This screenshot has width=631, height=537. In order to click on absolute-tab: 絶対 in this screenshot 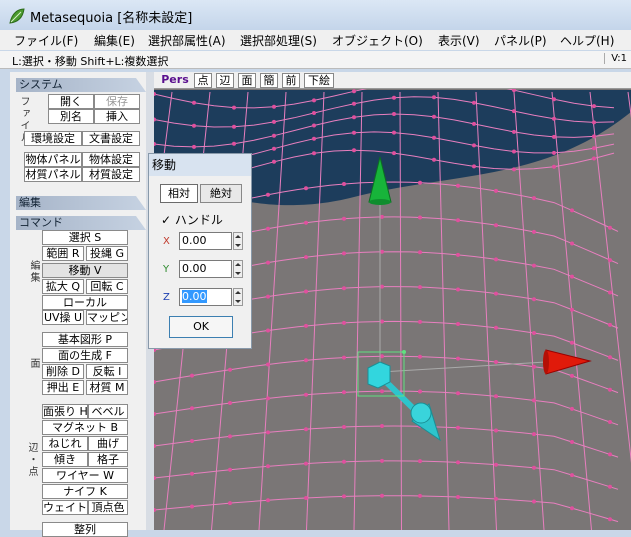, I will do `click(221, 193)`.